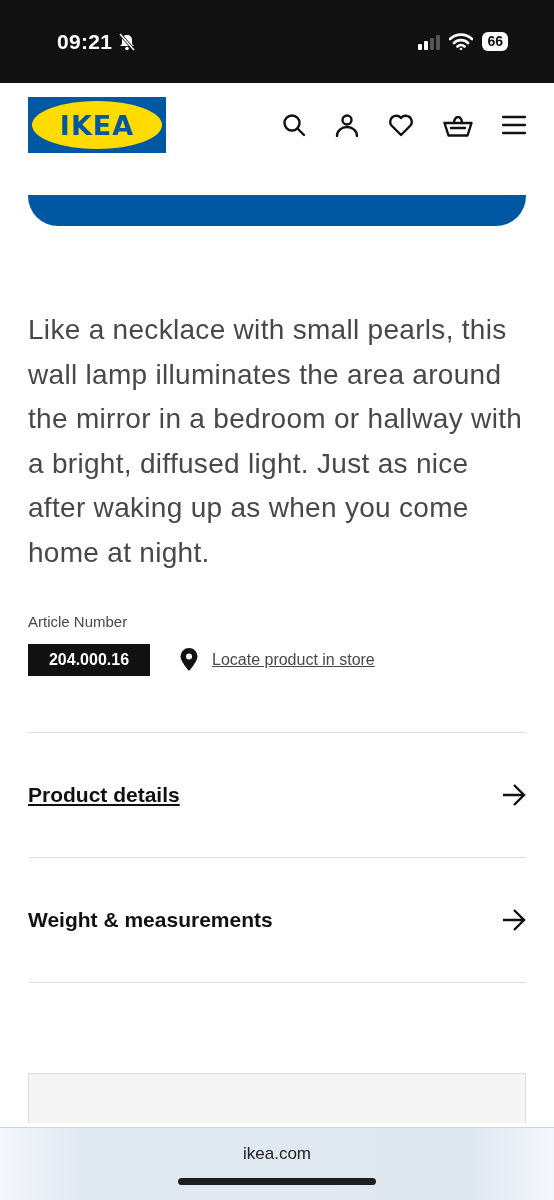 The height and width of the screenshot is (1200, 554). I want to click on basket-icon, so click(458, 125).